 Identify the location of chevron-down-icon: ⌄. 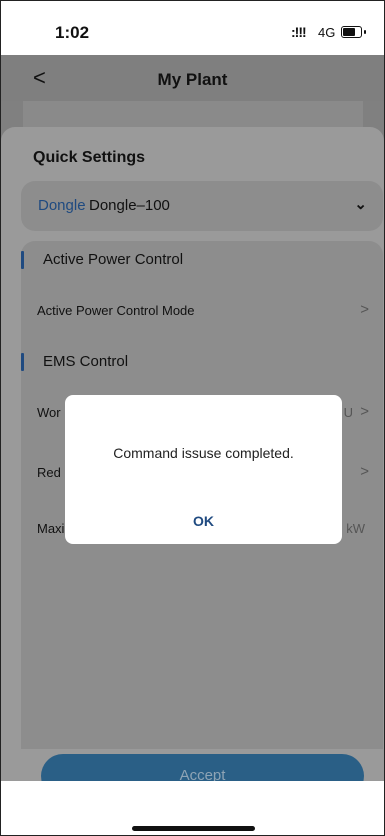
(360, 204).